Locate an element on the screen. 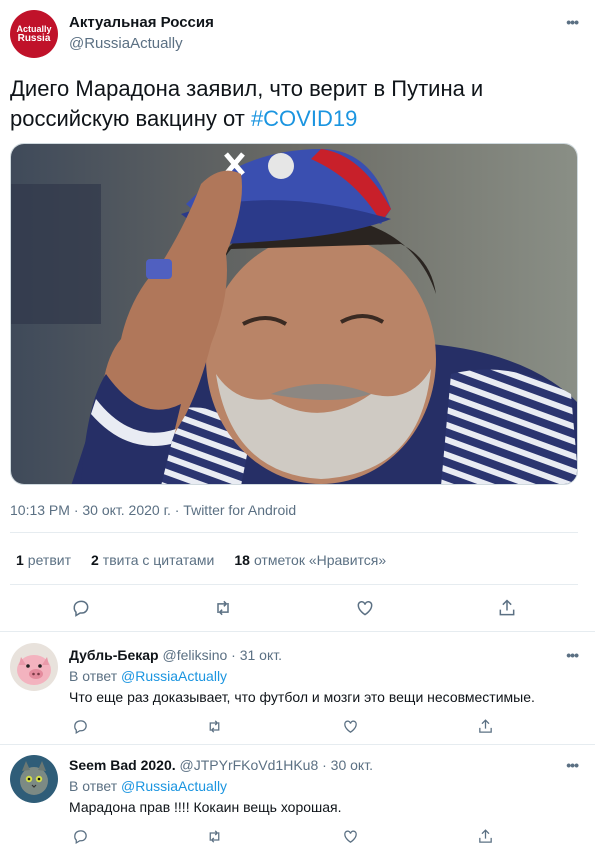  hashtag-link: #COVID19 is located at coordinates (304, 118).